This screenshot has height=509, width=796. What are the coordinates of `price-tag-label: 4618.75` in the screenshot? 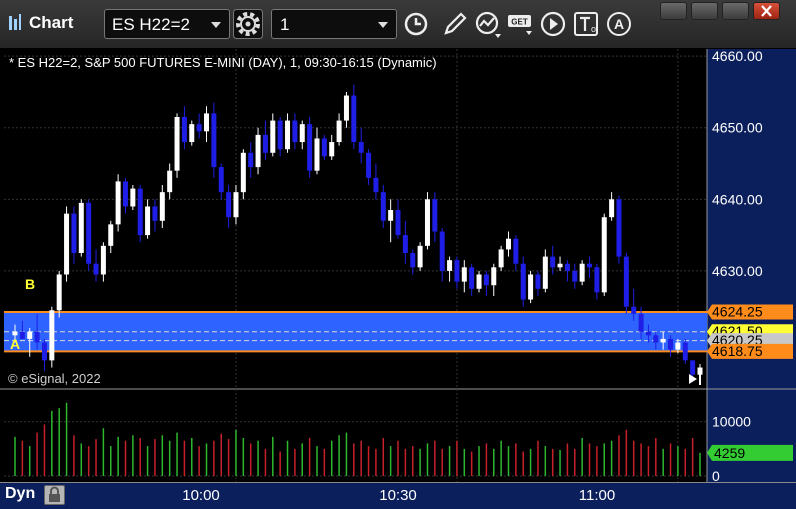 It's located at (737, 351).